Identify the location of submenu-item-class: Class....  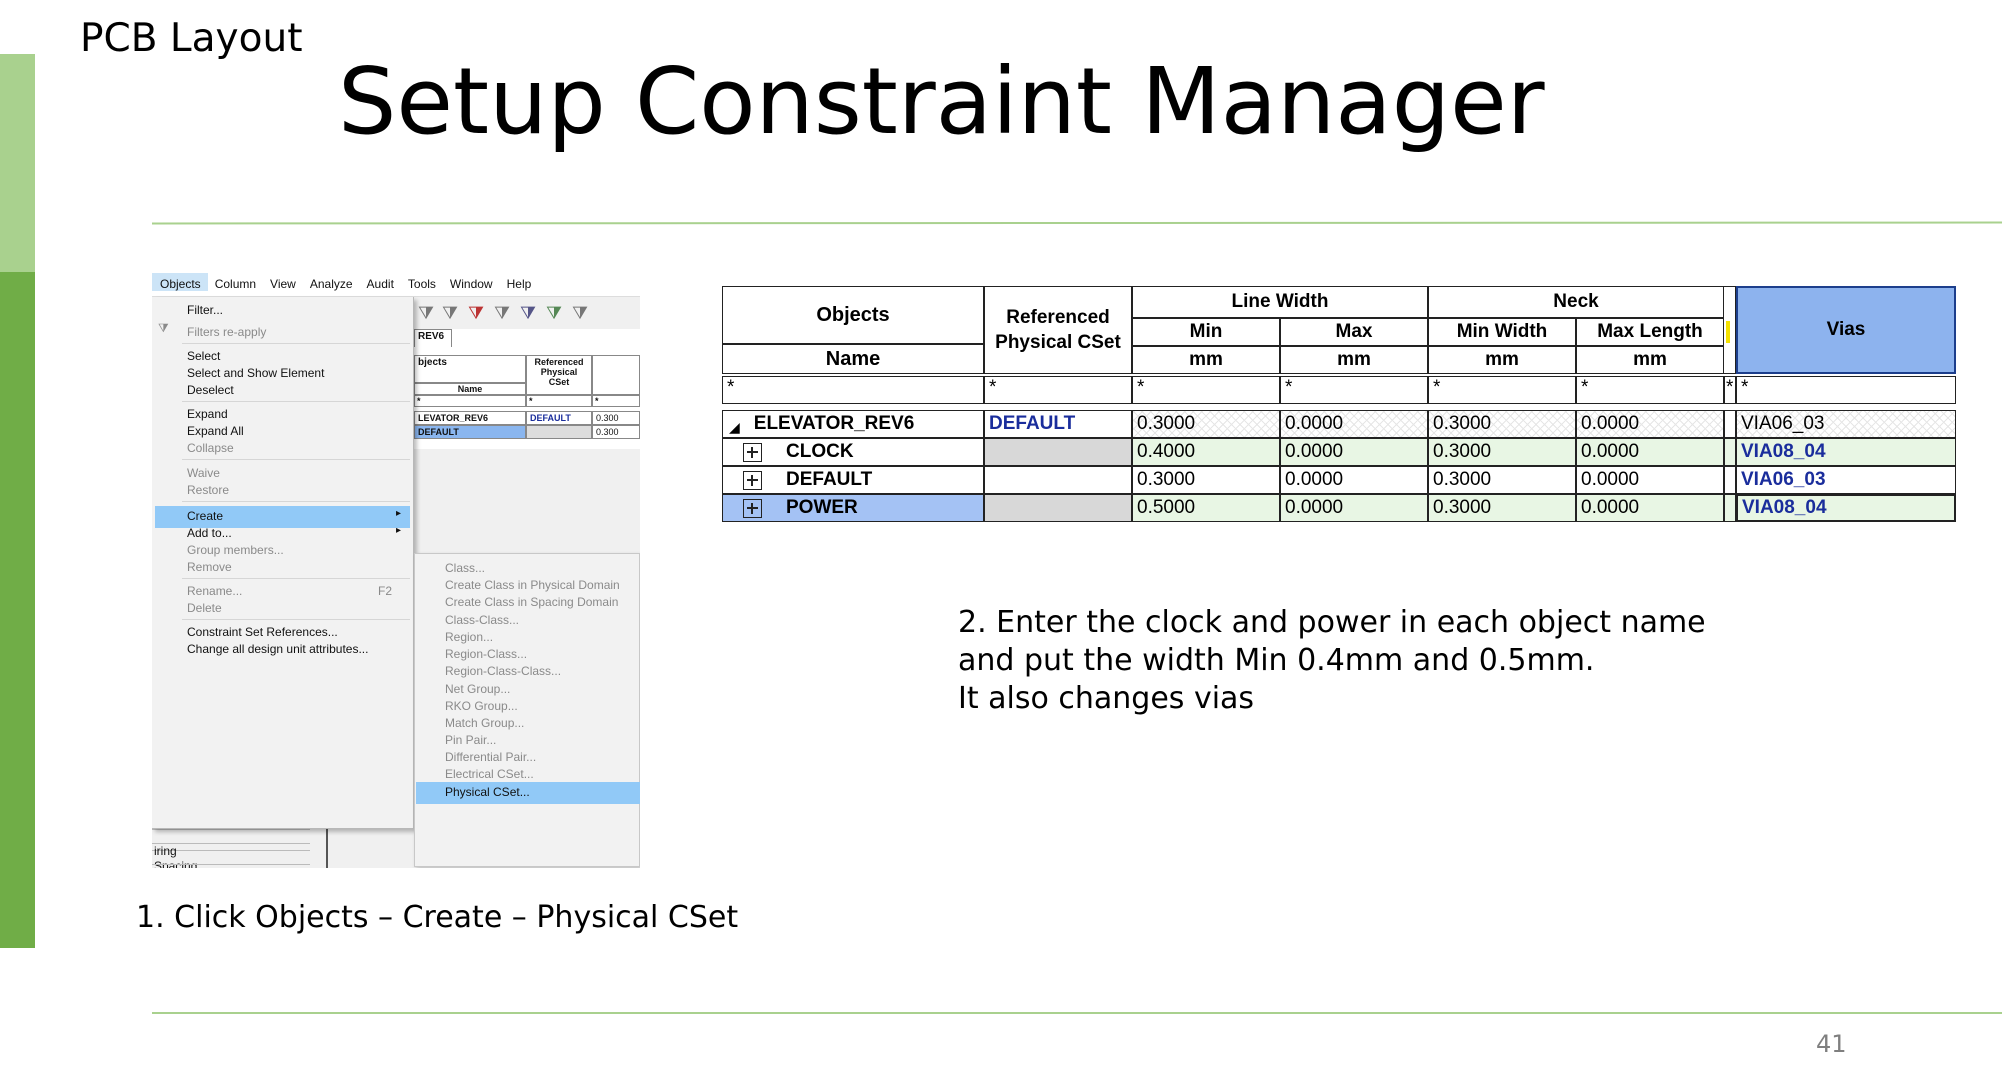
(465, 568).